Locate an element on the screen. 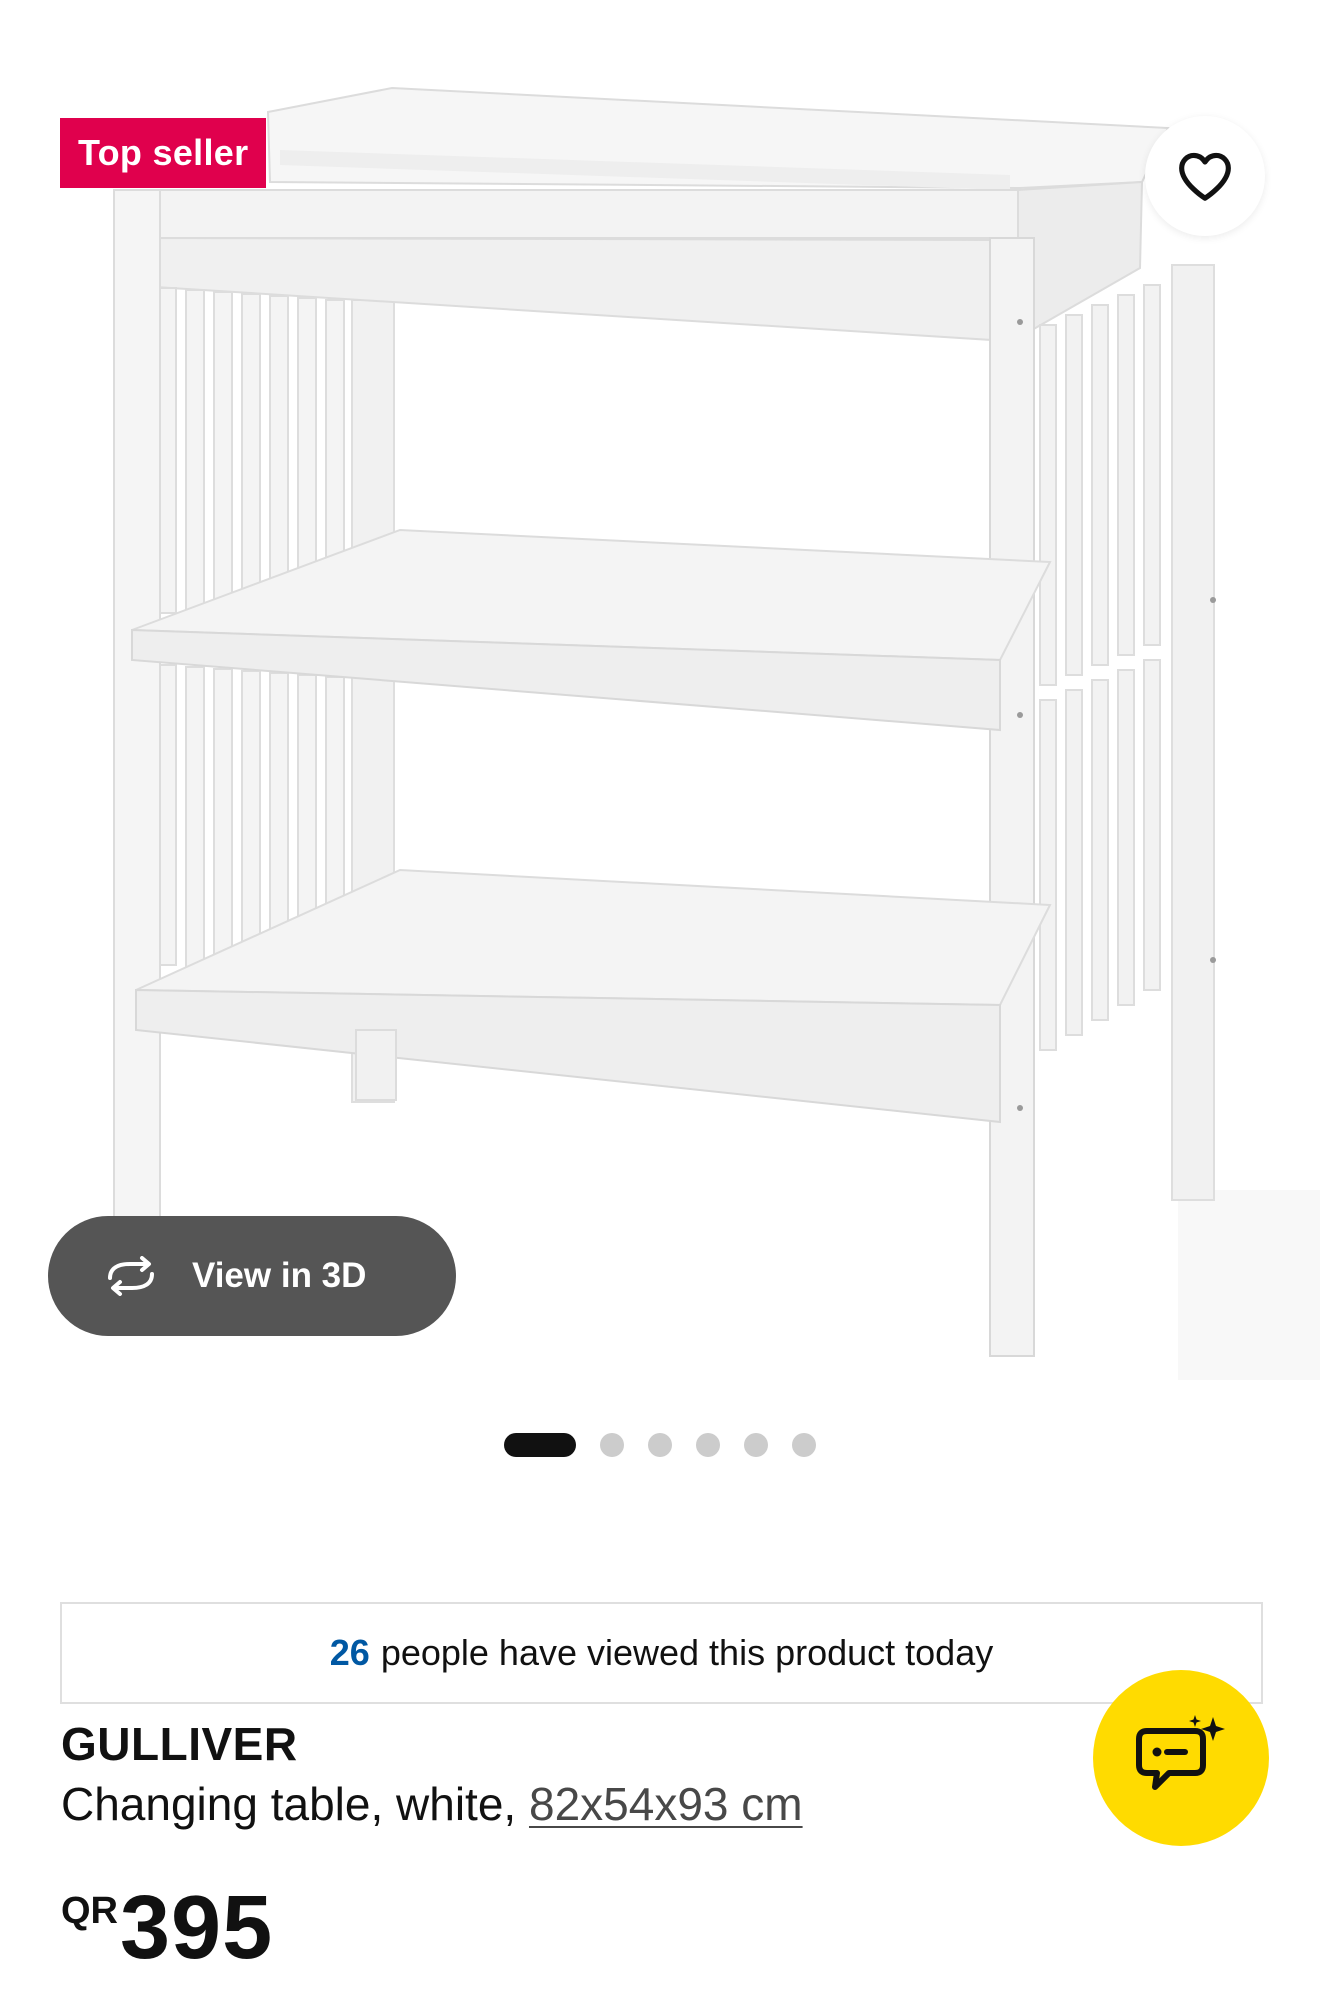  chat-assistant-button is located at coordinates (1181, 1758).